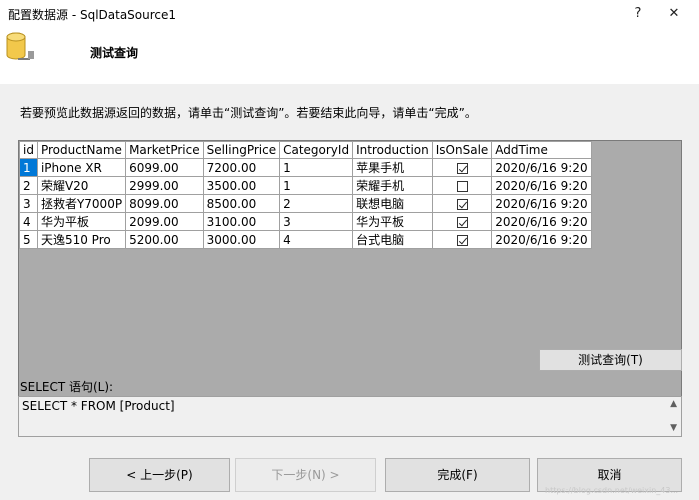  Describe the element at coordinates (28, 150) in the screenshot. I see `column-header: id` at that location.